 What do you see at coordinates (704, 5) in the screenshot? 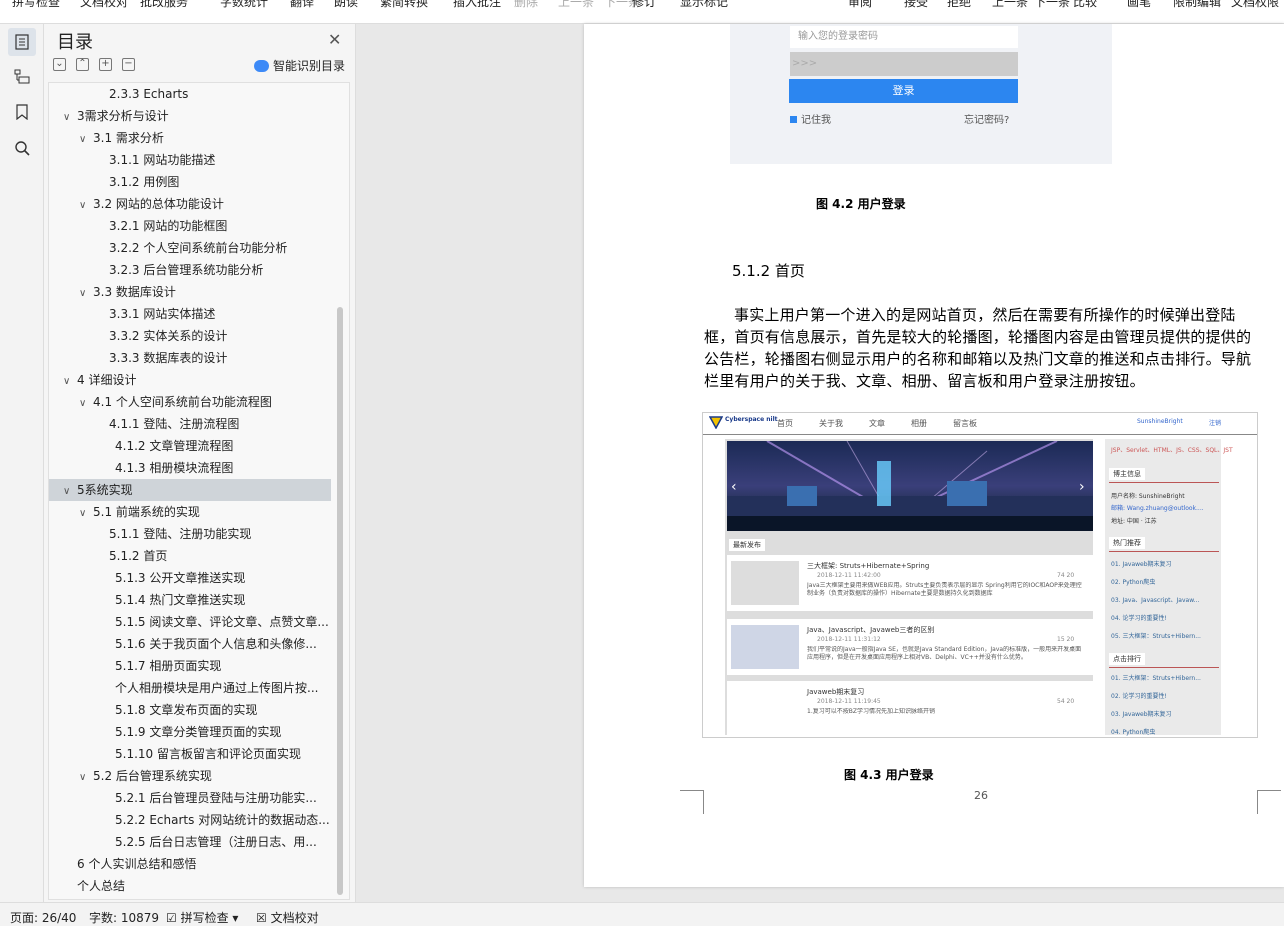
I see `toolbar-item: 显示标记` at bounding box center [704, 5].